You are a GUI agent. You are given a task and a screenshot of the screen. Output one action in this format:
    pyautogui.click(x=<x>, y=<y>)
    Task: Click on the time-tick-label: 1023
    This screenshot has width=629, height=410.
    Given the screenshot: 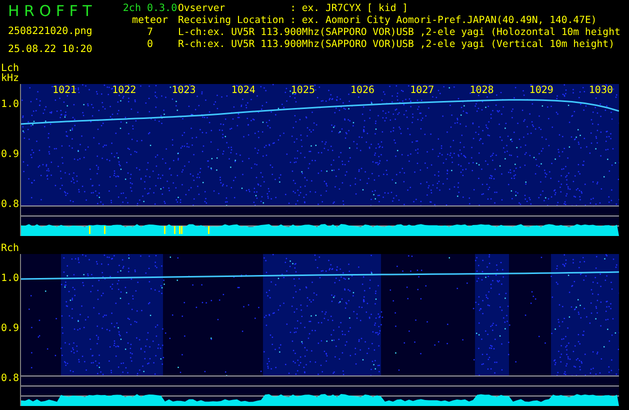 What is the action you would take?
    pyautogui.click(x=184, y=91)
    